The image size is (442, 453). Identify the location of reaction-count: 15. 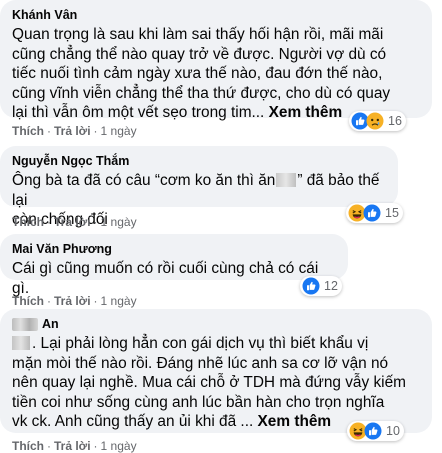
(392, 213).